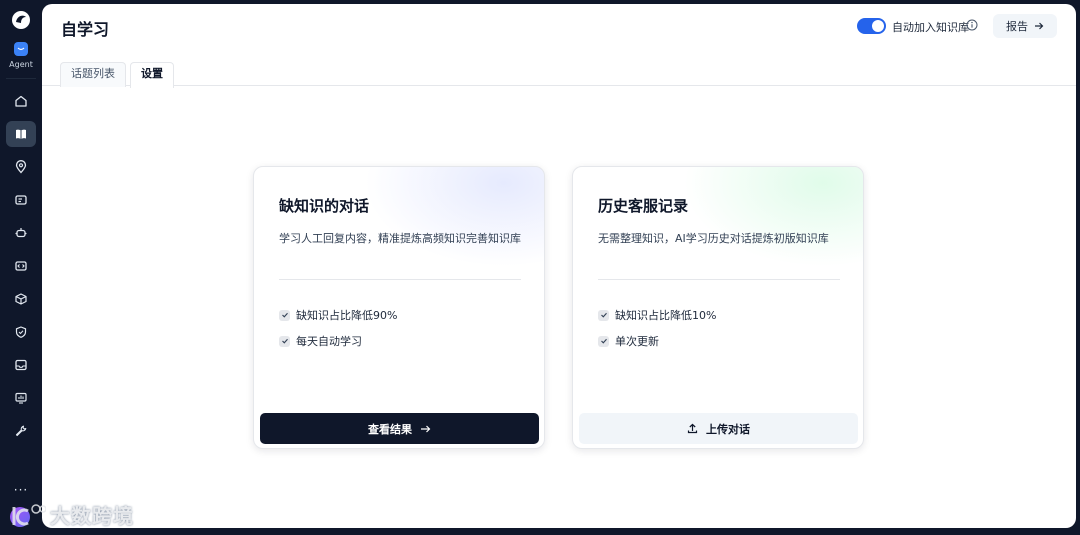  I want to click on book-icon, so click(21, 134).